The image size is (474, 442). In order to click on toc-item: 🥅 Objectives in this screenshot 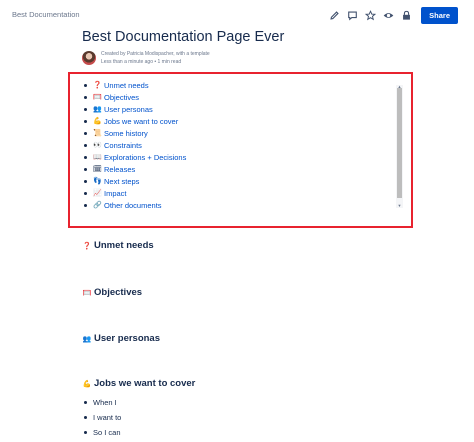, I will do `click(135, 97)`.